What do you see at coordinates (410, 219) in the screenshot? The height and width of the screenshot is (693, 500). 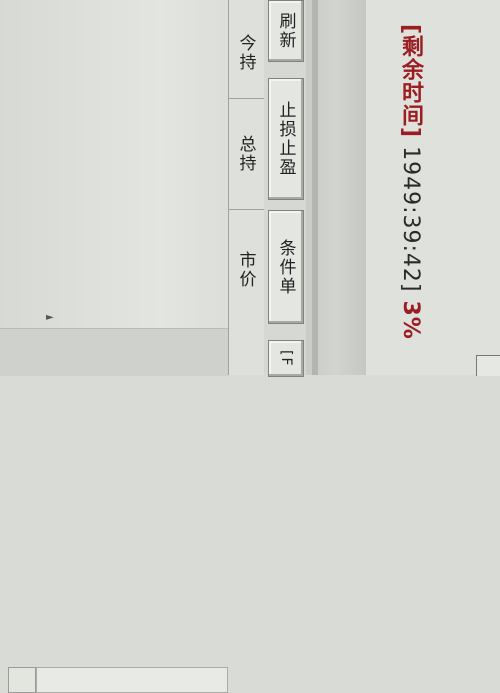 I see `remaining-time-value: 1949:39:42]` at bounding box center [410, 219].